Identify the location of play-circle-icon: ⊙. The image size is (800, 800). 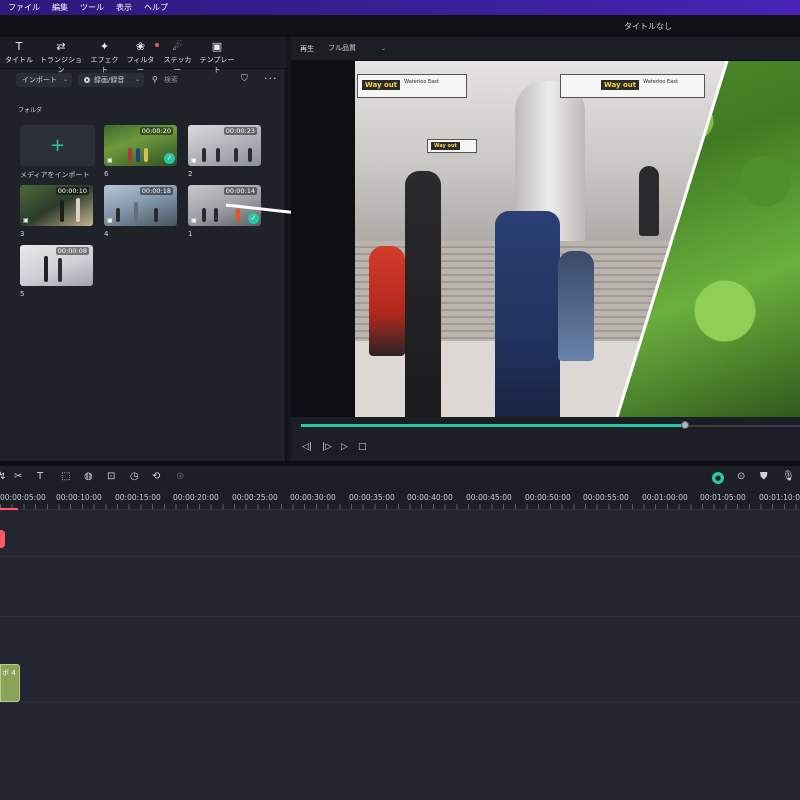
(741, 476).